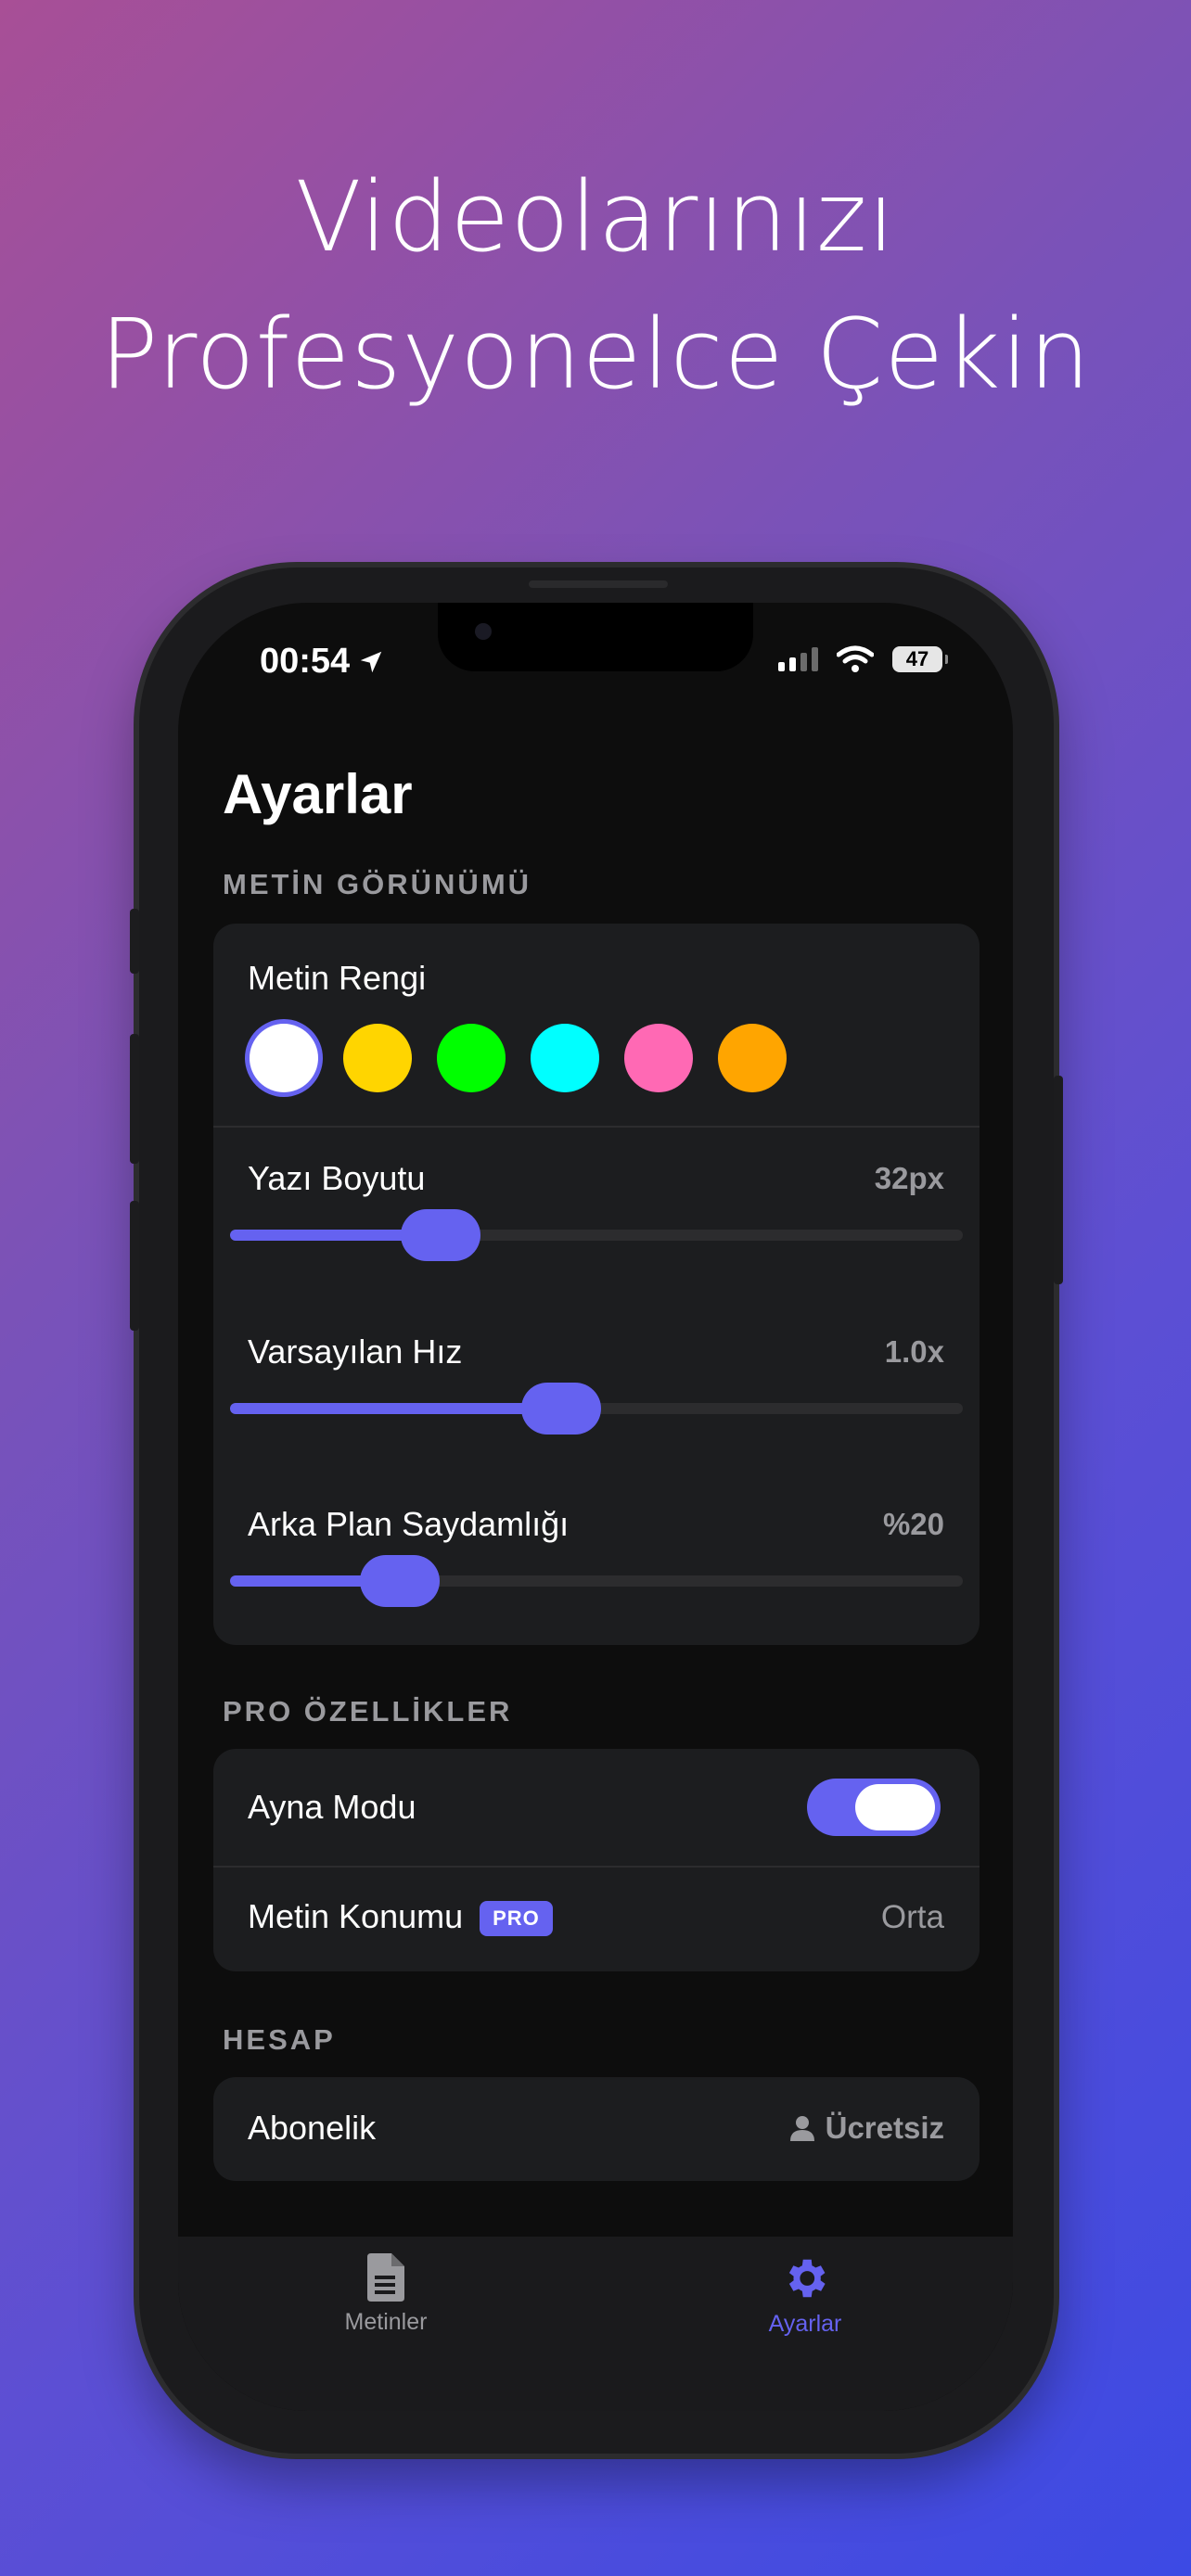 This screenshot has width=1191, height=2576. I want to click on subscription-label: Abonelik, so click(312, 2128).